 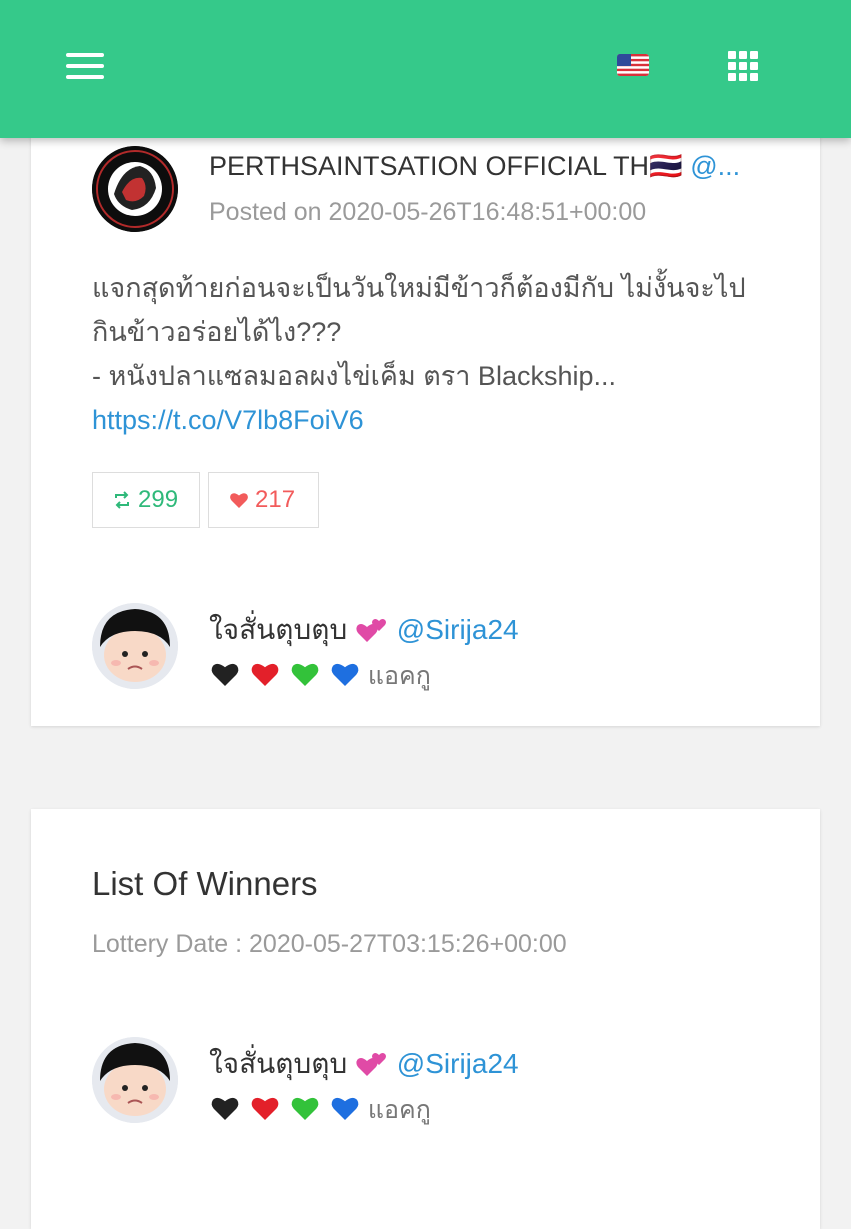 What do you see at coordinates (278, 629) in the screenshot?
I see `participant-name: ใจสั่นตุบตุบ` at bounding box center [278, 629].